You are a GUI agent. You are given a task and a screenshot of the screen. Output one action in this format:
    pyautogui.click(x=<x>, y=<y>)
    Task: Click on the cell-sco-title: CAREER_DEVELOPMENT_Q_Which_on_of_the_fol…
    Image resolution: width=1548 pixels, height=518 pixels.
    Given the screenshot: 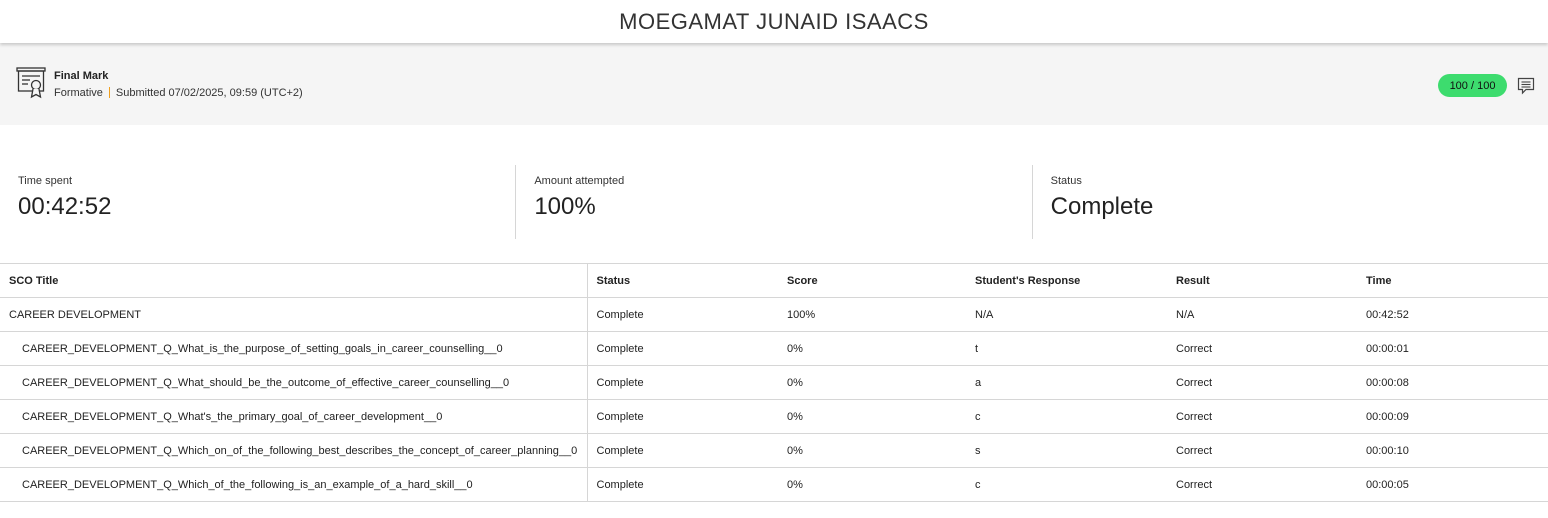 What is the action you would take?
    pyautogui.click(x=294, y=450)
    